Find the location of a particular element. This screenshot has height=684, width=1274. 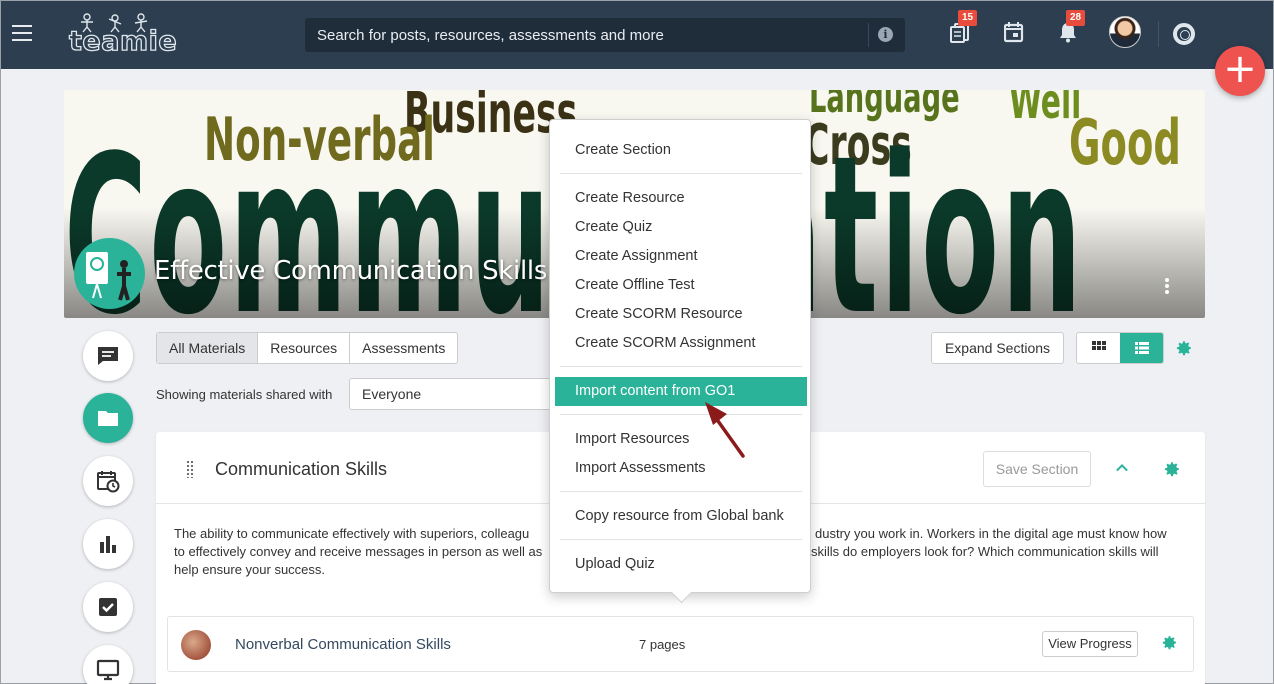

save-section-button: Save Section is located at coordinates (1037, 469).